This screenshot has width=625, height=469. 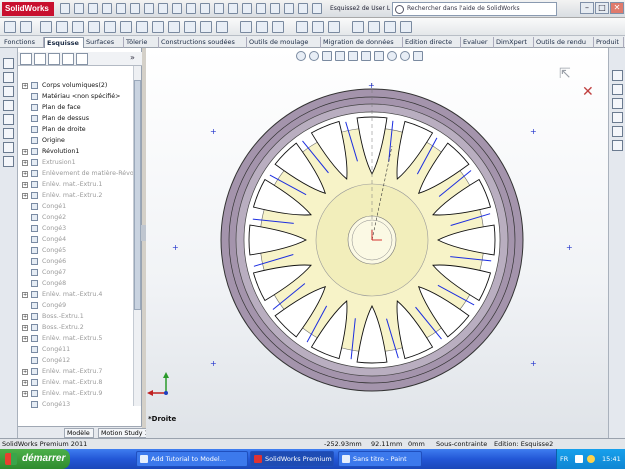 I want to click on maximize-button: □, so click(x=602, y=8).